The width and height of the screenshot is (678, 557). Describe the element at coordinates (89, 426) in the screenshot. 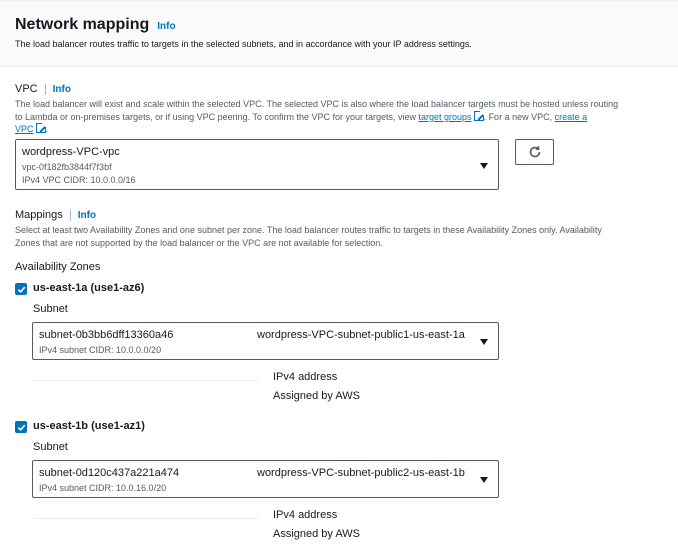

I see `az-label-us-east-1b: us-east-1b (use1-az1)` at that location.